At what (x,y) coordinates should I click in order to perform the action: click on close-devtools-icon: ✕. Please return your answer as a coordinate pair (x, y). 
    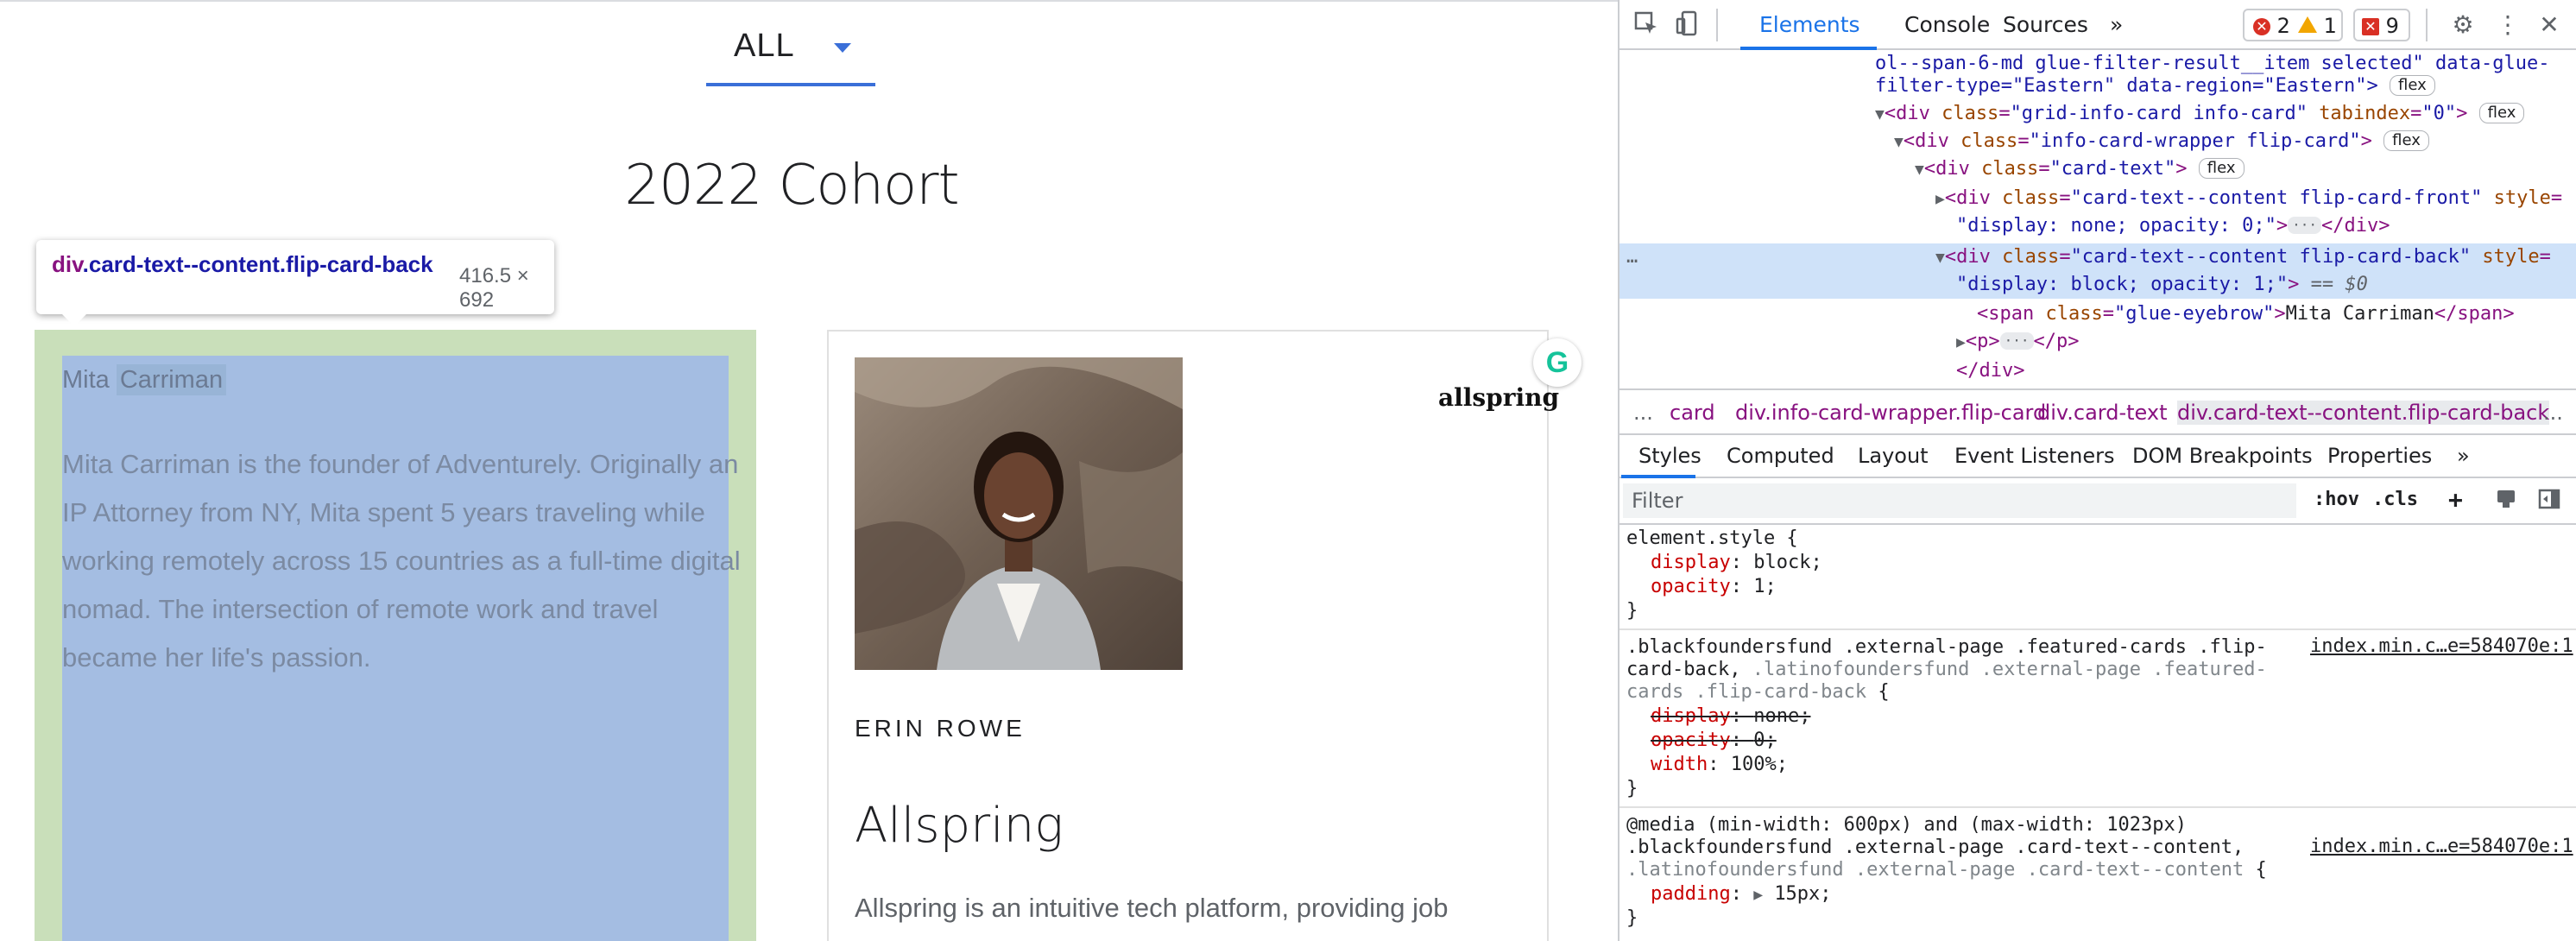
    Looking at the image, I should click on (2549, 25).